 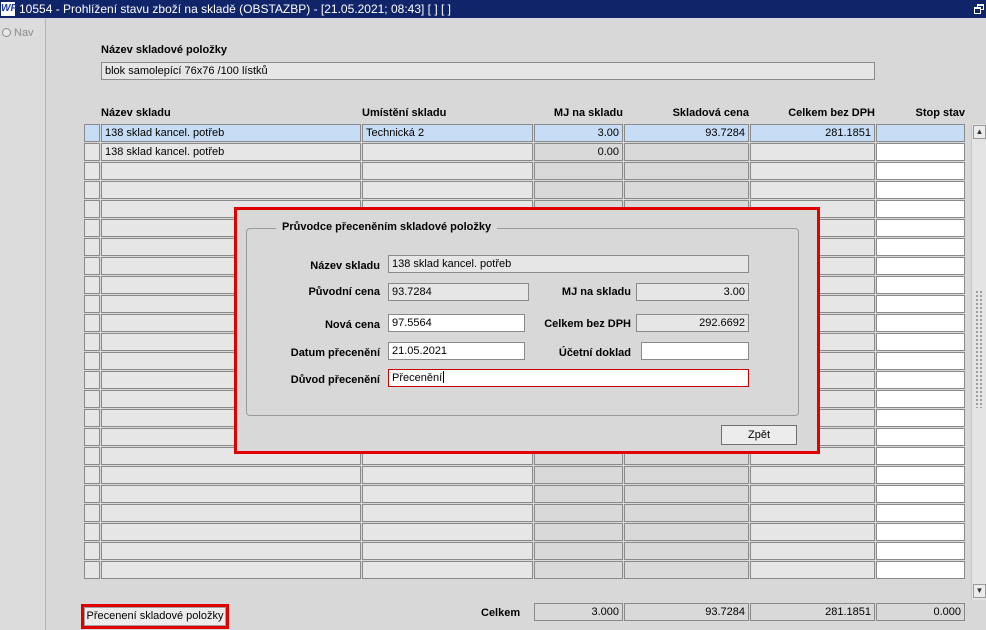 What do you see at coordinates (978, 362) in the screenshot?
I see `table-scrollbar: ▲ ▼` at bounding box center [978, 362].